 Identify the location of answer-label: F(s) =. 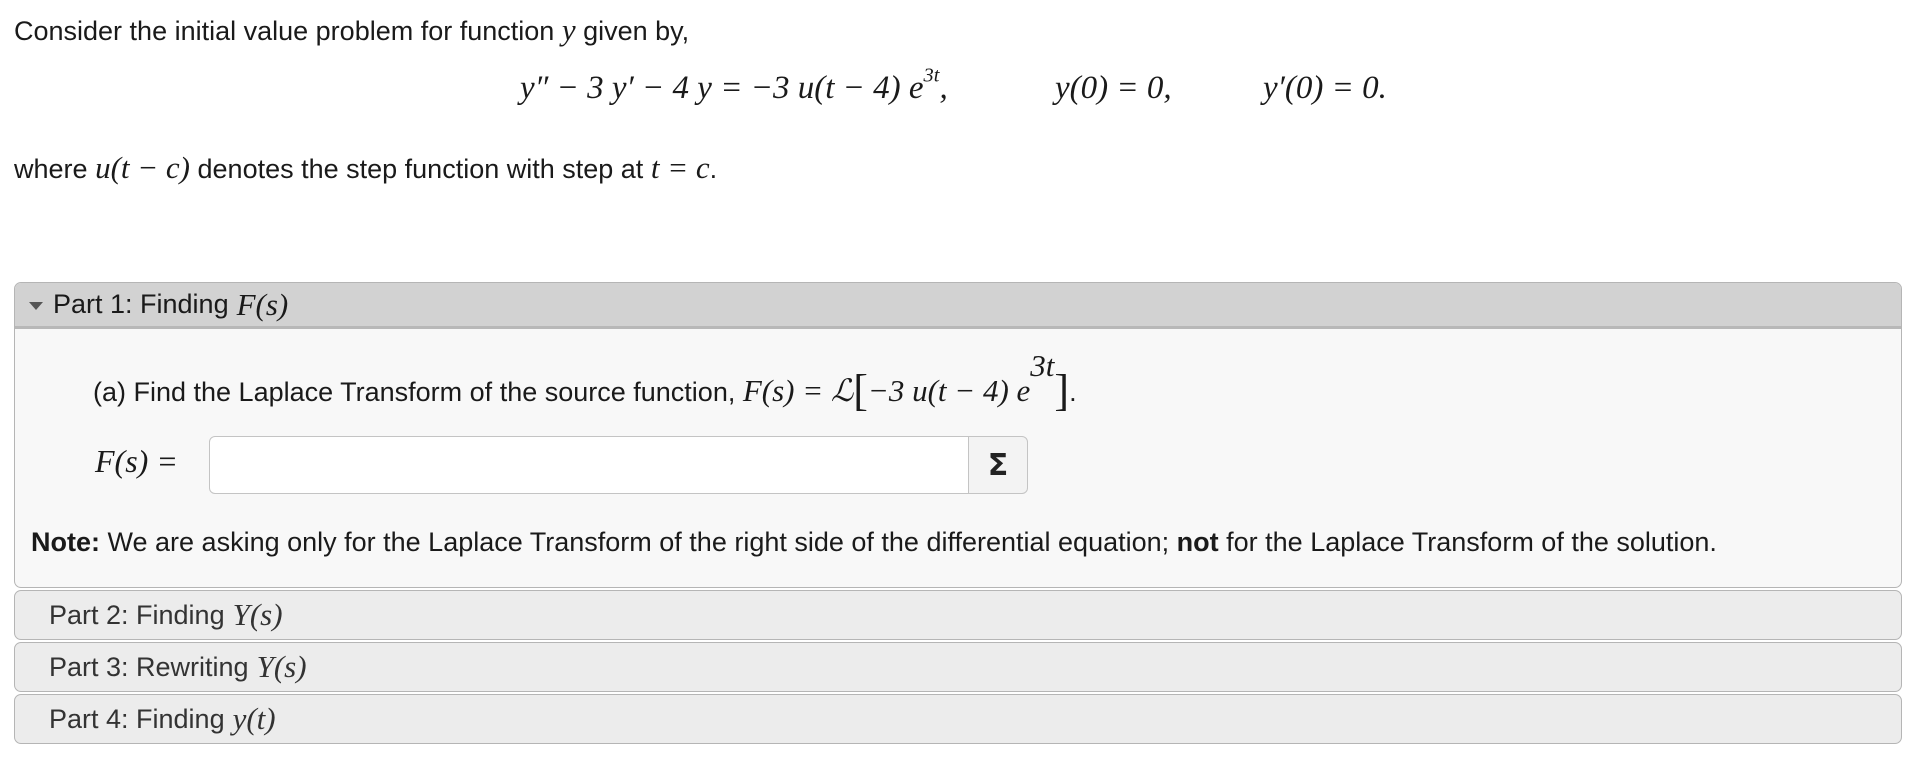
(136, 461).